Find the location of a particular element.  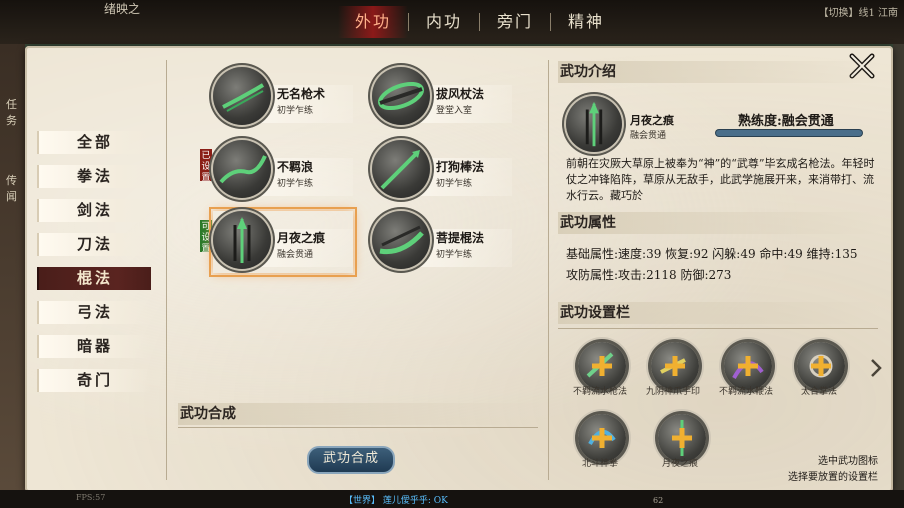

attr-heading: 武功属性 is located at coordinates (719, 223).